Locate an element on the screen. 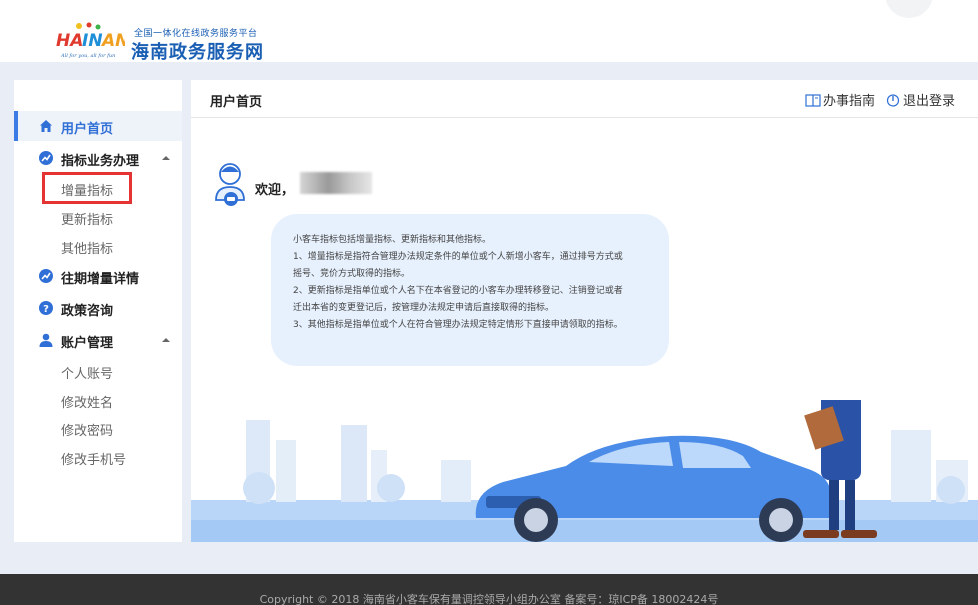  svg-text: AN is located at coordinates (112, 41).